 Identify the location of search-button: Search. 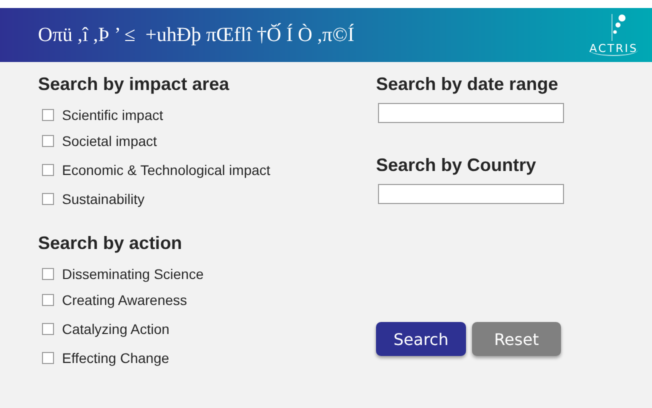
(421, 339).